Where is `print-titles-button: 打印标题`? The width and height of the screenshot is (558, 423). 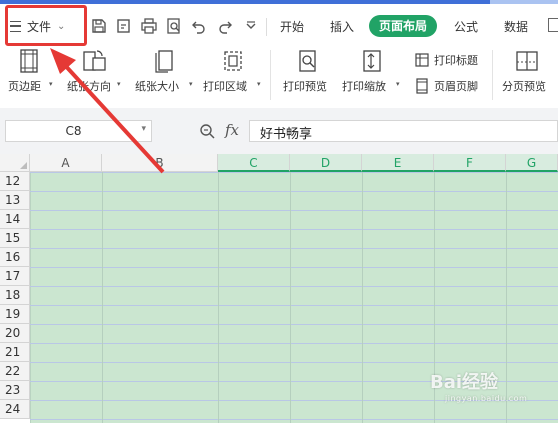
print-titles-button: 打印标题 is located at coordinates (446, 60).